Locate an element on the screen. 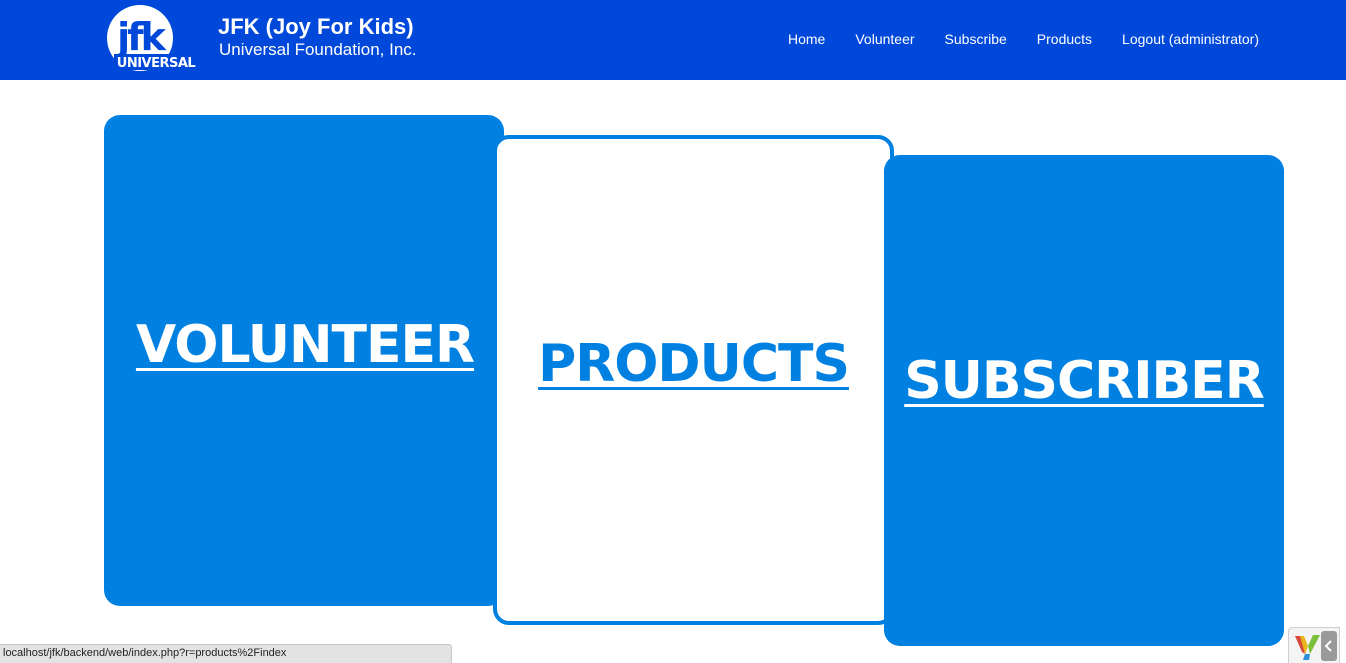 This screenshot has height=663, width=1346. brand-subtitle: Universal Foundation, Inc. is located at coordinates (318, 49).